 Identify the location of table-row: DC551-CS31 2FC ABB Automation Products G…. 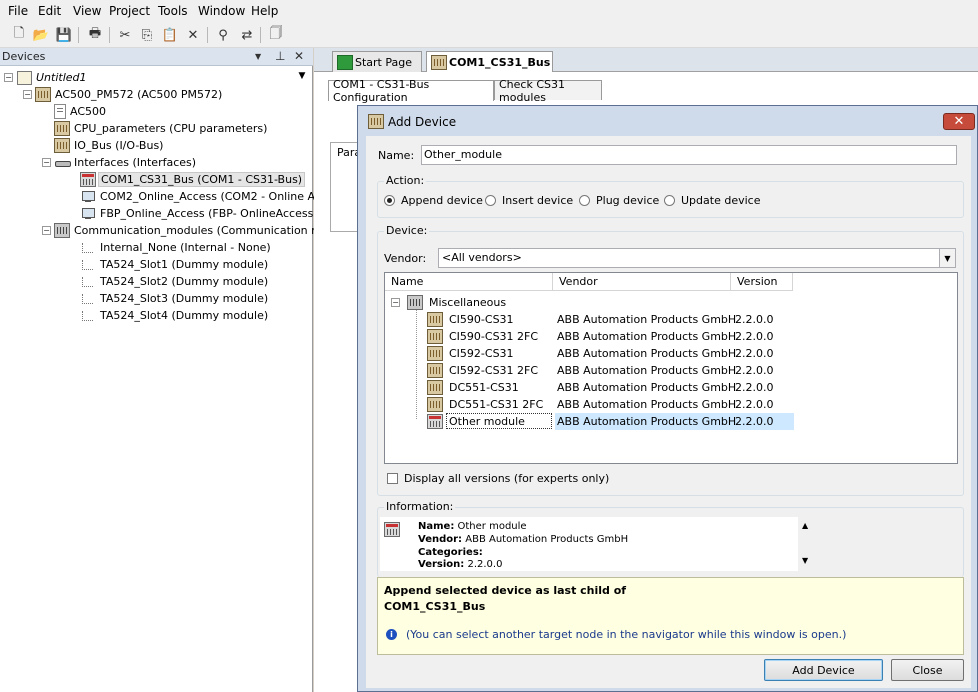
(672, 404).